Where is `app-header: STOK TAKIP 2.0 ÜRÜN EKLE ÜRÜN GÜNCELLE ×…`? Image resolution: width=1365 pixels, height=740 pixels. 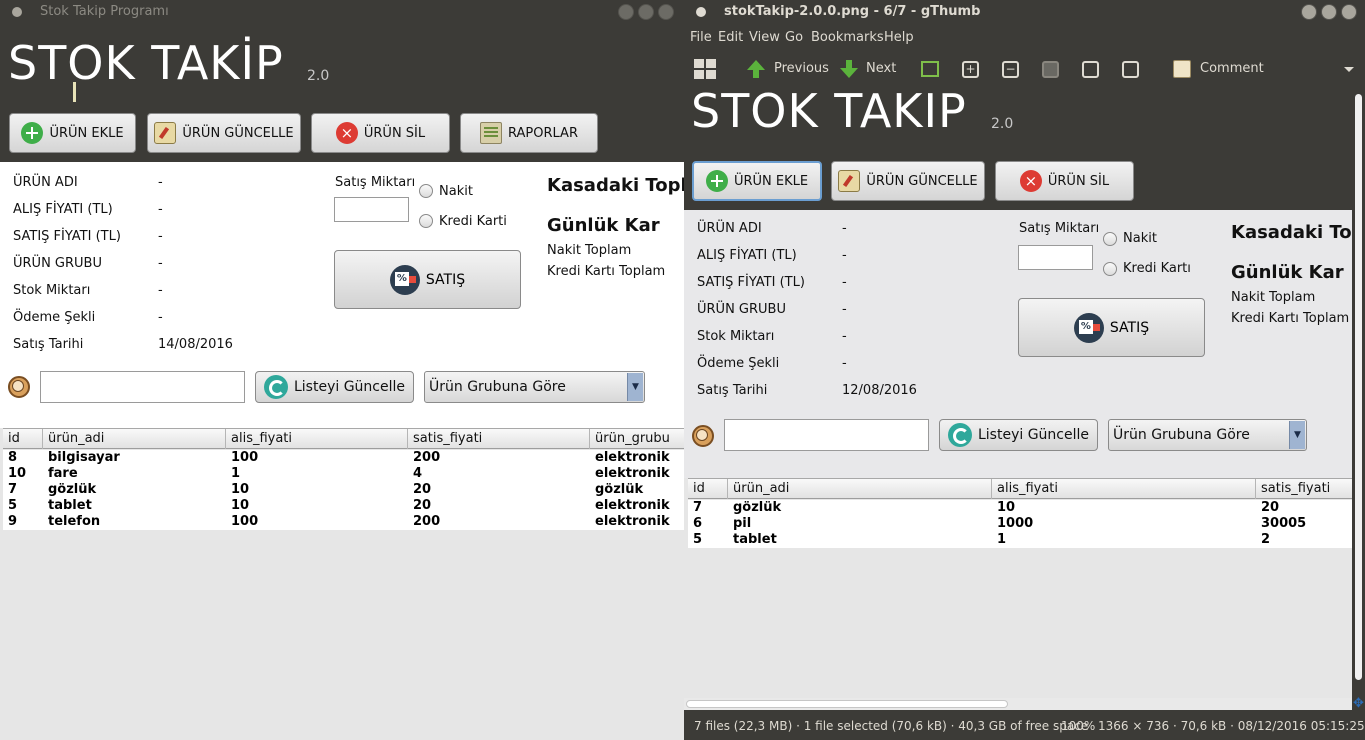 app-header: STOK TAKIP 2.0 ÜRÜN EKLE ÜRÜN GÜNCELLE ×… is located at coordinates (1018, 150).